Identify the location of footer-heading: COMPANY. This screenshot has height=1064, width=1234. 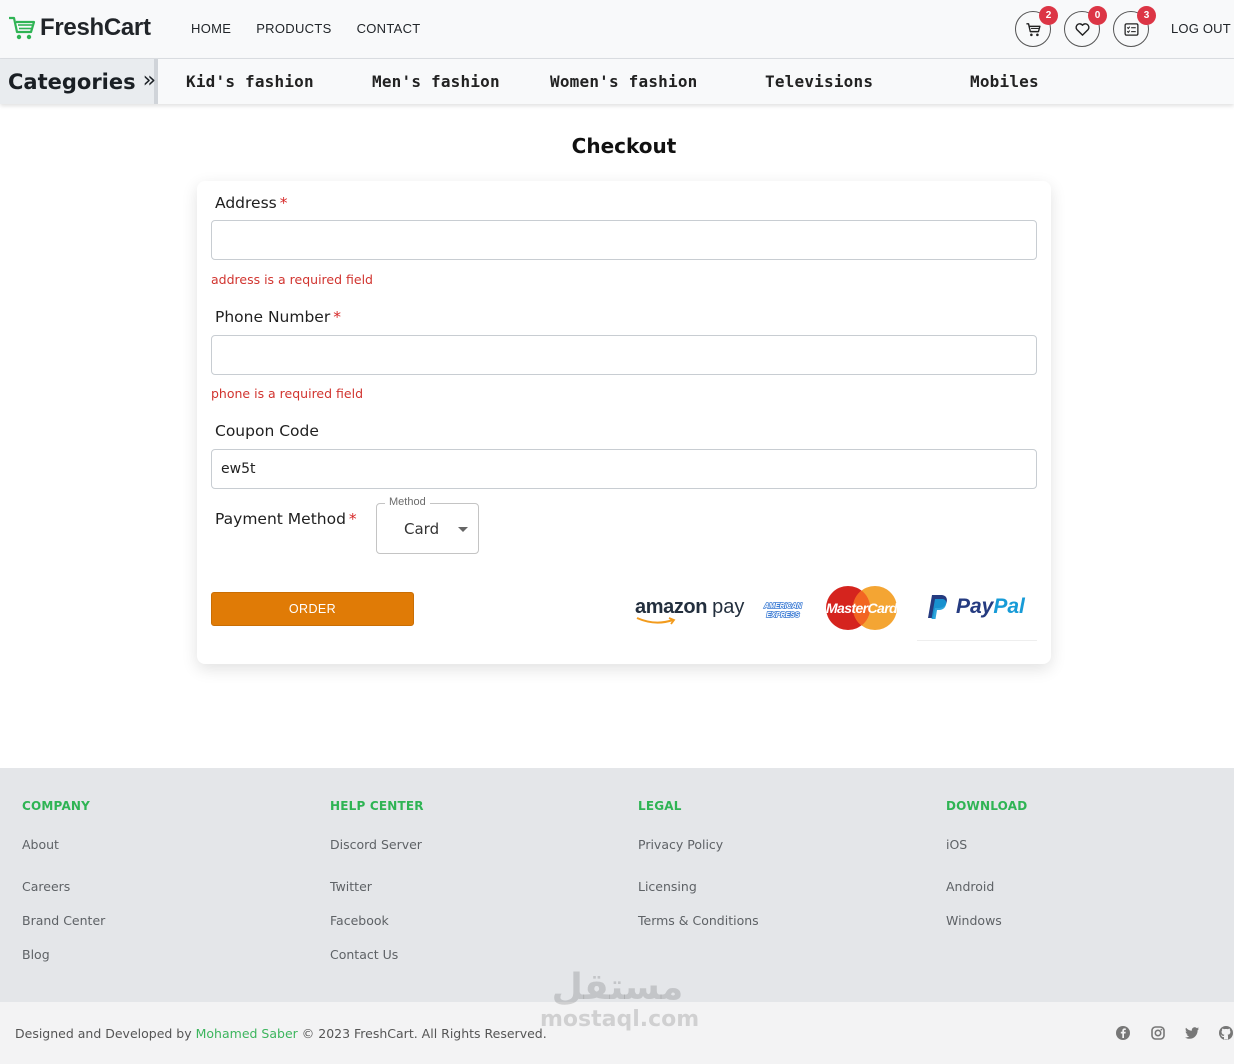
(56, 806).